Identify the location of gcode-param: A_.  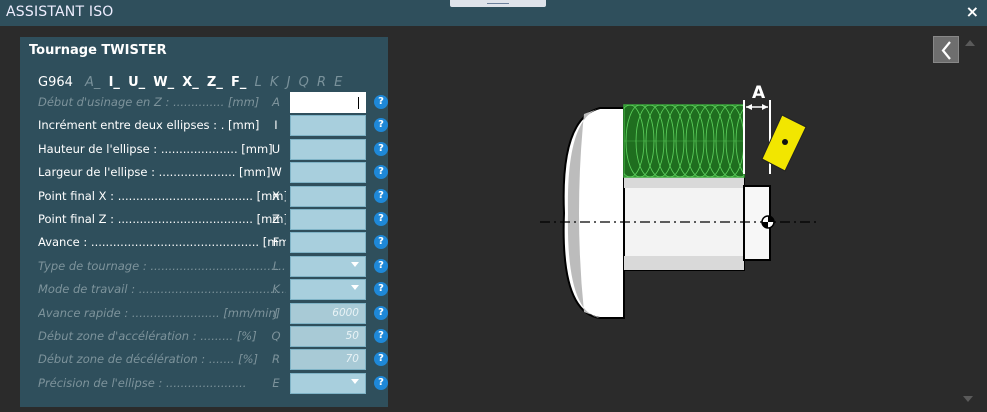
(93, 82).